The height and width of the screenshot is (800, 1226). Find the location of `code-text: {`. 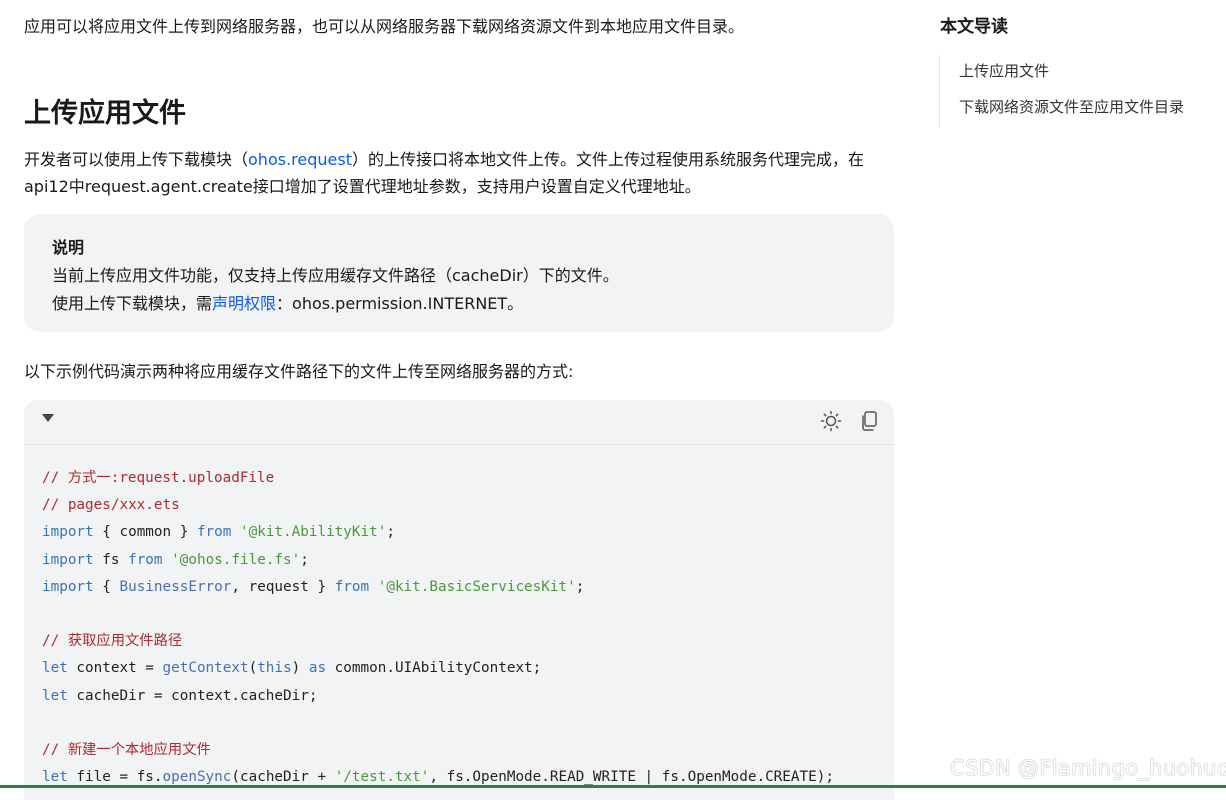

code-text: { is located at coordinates (106, 586).